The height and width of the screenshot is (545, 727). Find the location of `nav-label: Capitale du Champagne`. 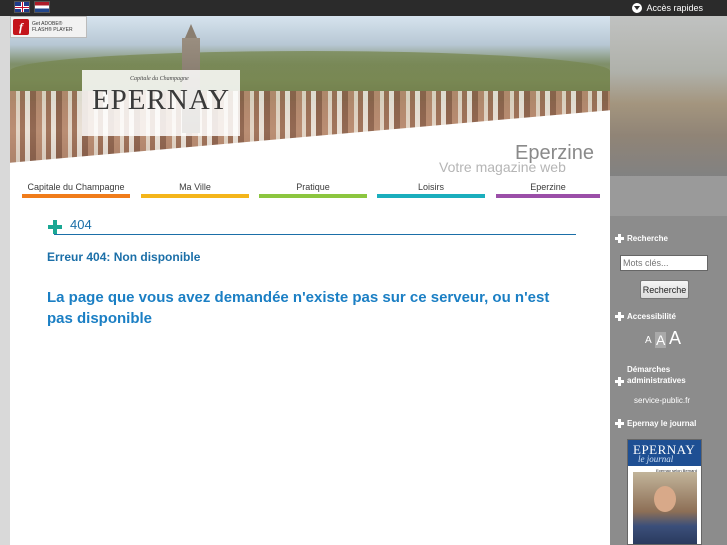

nav-label: Capitale du Champagne is located at coordinates (76, 187).